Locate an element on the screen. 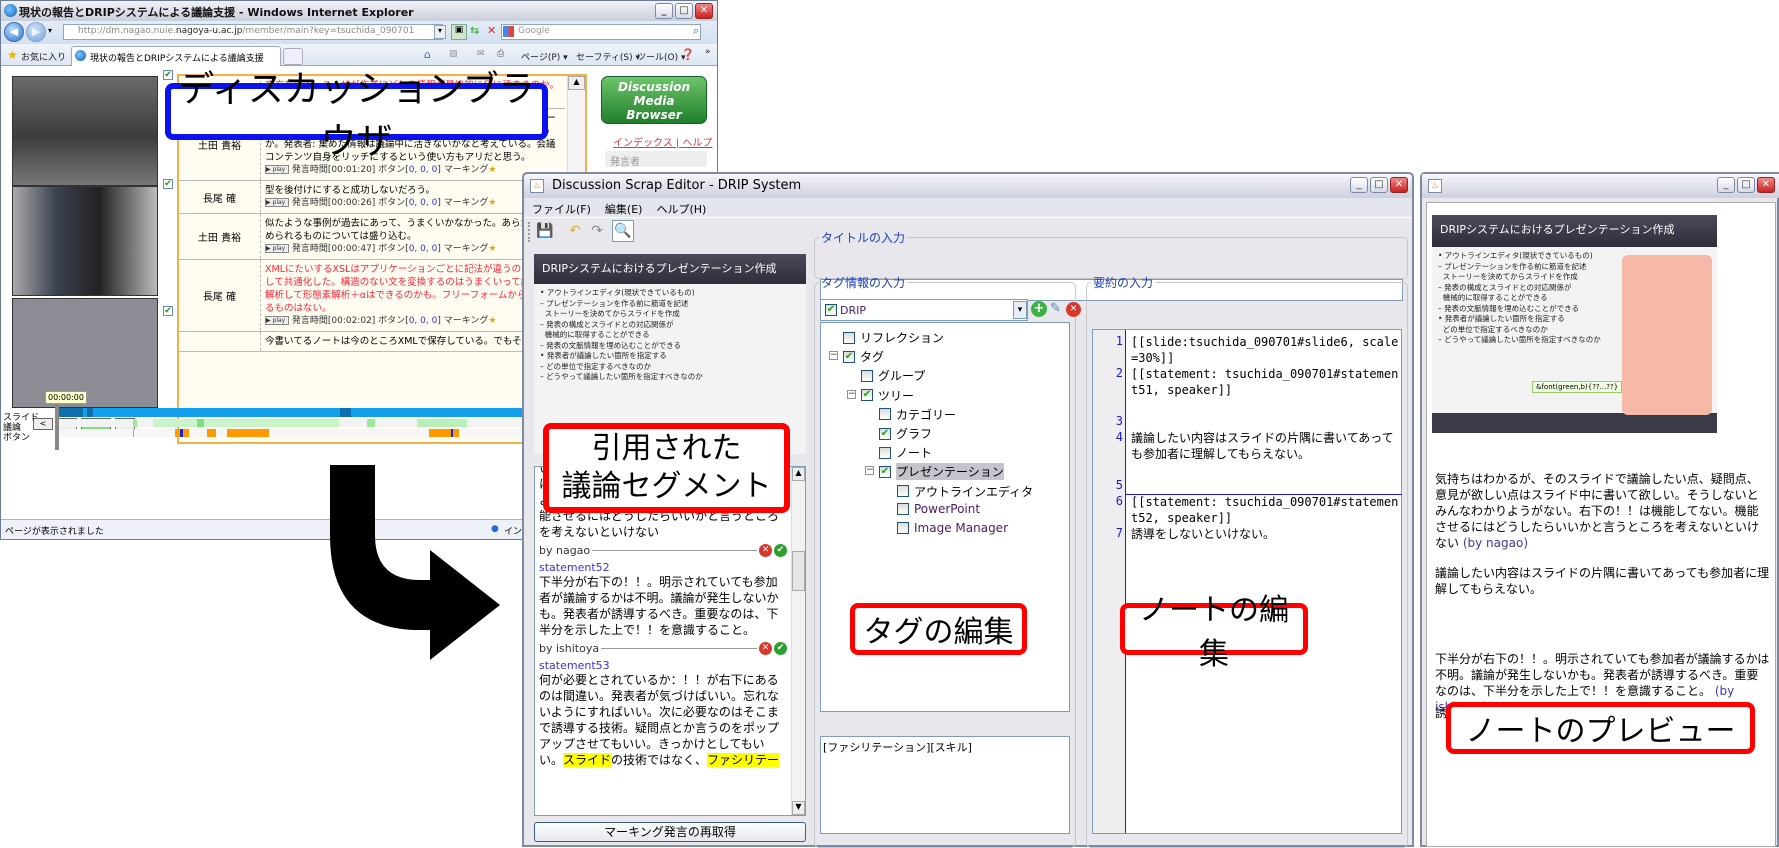 Image resolution: width=1779 pixels, height=848 pixels. tag-set-checkbox: ✔ is located at coordinates (831, 310).